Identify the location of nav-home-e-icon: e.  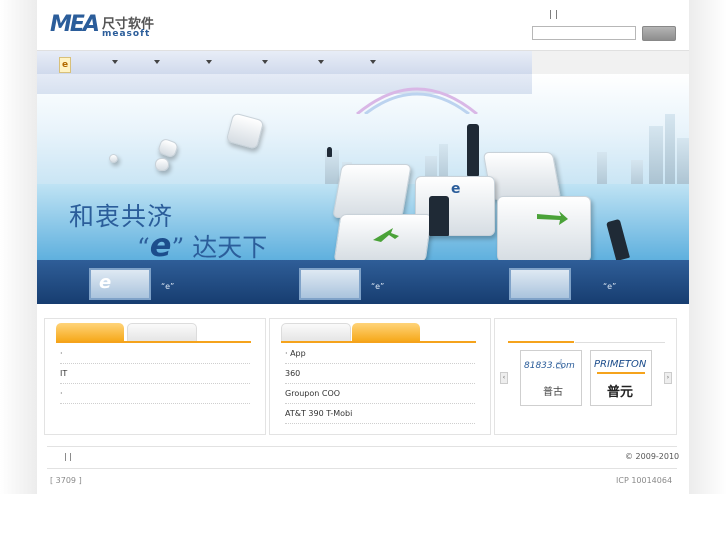
(65, 65).